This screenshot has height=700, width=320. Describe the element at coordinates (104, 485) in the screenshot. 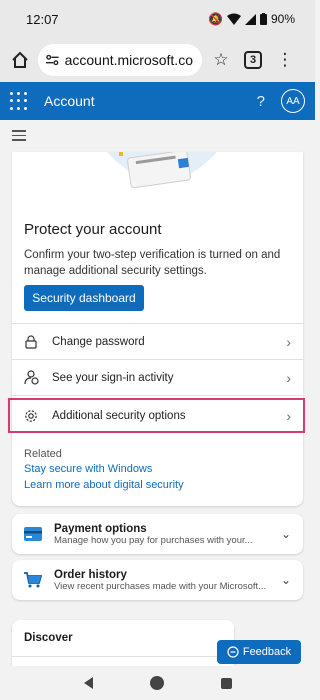

I see `digital-security-link: Learn more about digital security` at that location.